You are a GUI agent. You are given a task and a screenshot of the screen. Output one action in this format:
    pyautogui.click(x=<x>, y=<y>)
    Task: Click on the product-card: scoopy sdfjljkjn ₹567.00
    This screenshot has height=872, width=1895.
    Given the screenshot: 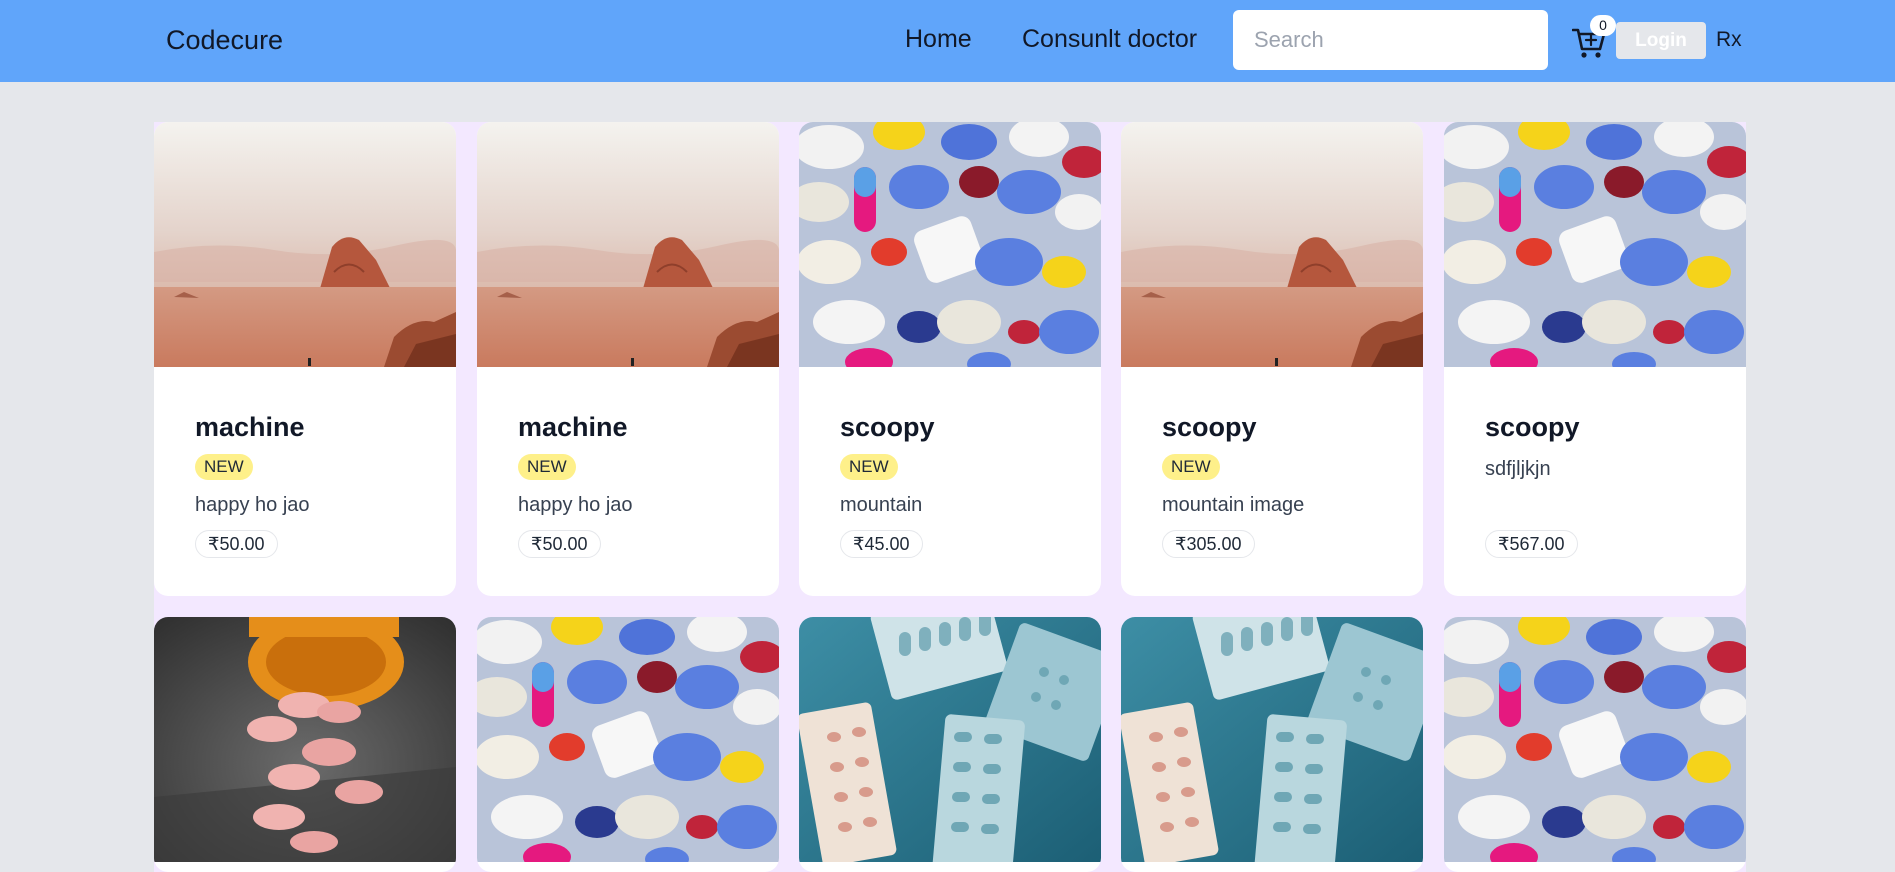 What is the action you would take?
    pyautogui.click(x=1595, y=359)
    